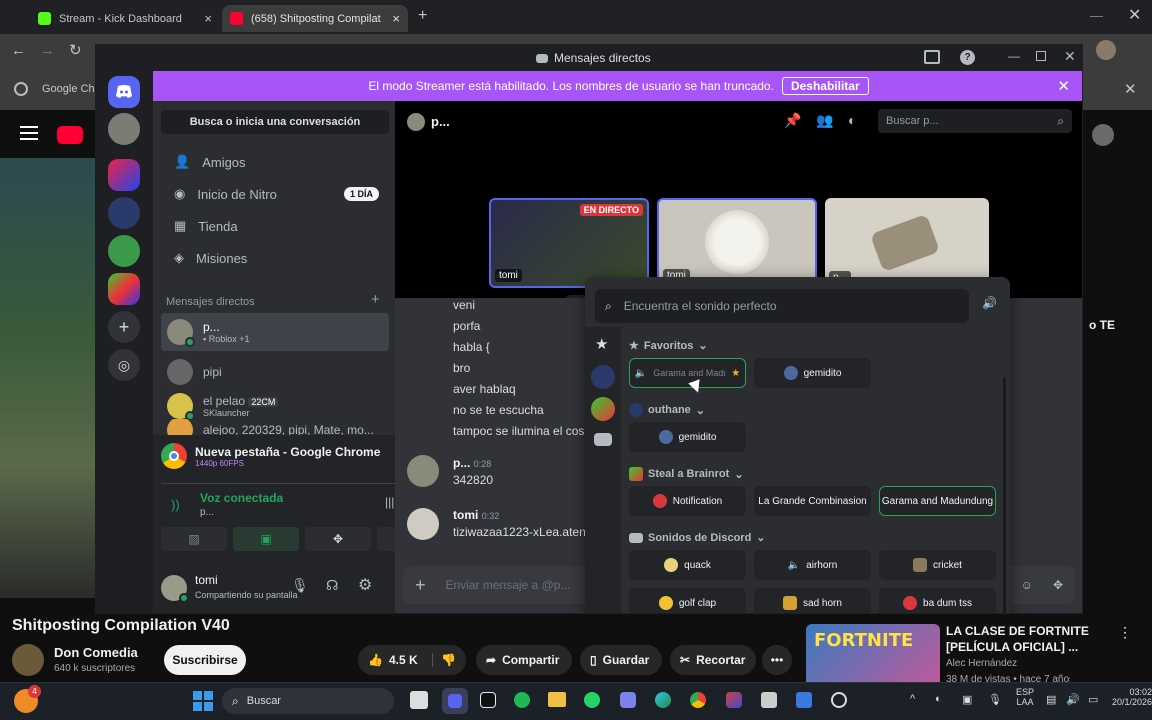 The image size is (1152, 720). Describe the element at coordinates (365, 585) in the screenshot. I see `settings-icon: ⚙` at that location.